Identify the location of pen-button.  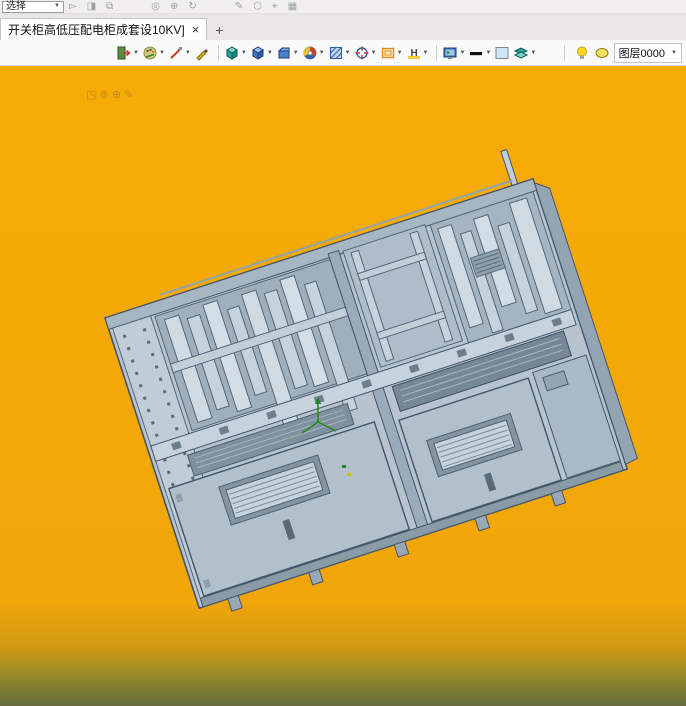
(202, 53).